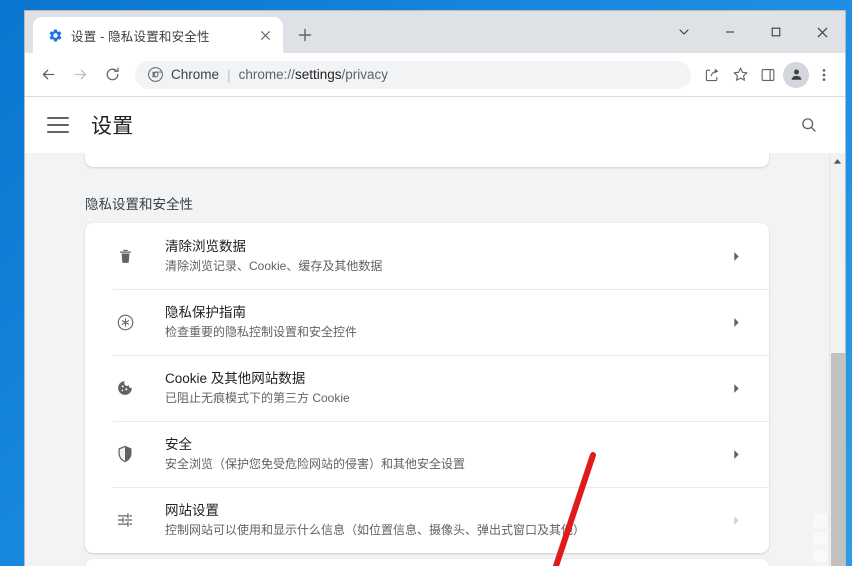 This screenshot has width=852, height=566. What do you see at coordinates (55, 35) in the screenshot?
I see `settings-gear-icon` at bounding box center [55, 35].